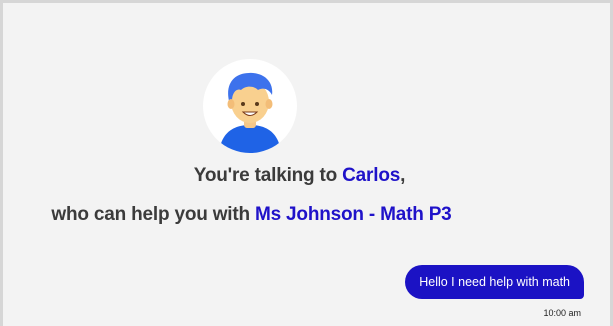 The height and width of the screenshot is (326, 613). What do you see at coordinates (494, 282) in the screenshot?
I see `user-message-bubble: Hello I need help with math` at bounding box center [494, 282].